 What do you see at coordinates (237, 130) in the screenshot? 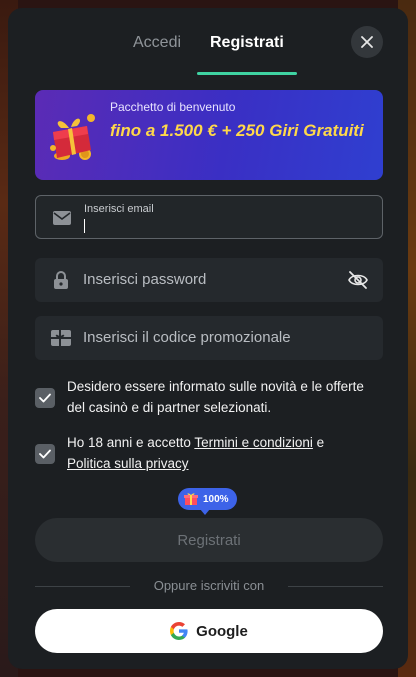
I see `banner-headline: fino a 1.500 € + 250 Giri Gratuiti` at bounding box center [237, 130].